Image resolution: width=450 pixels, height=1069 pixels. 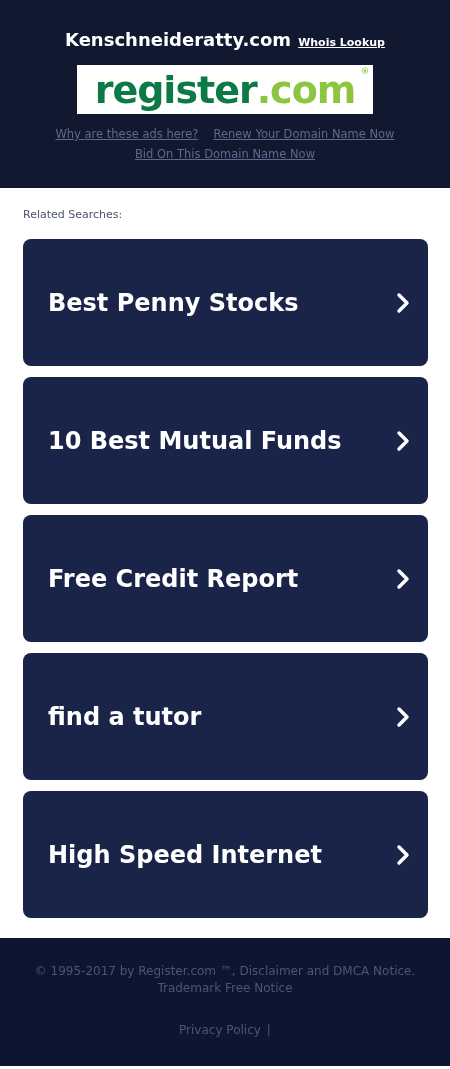 What do you see at coordinates (225, 578) in the screenshot?
I see `search-link-card: Free Credit Report` at bounding box center [225, 578].